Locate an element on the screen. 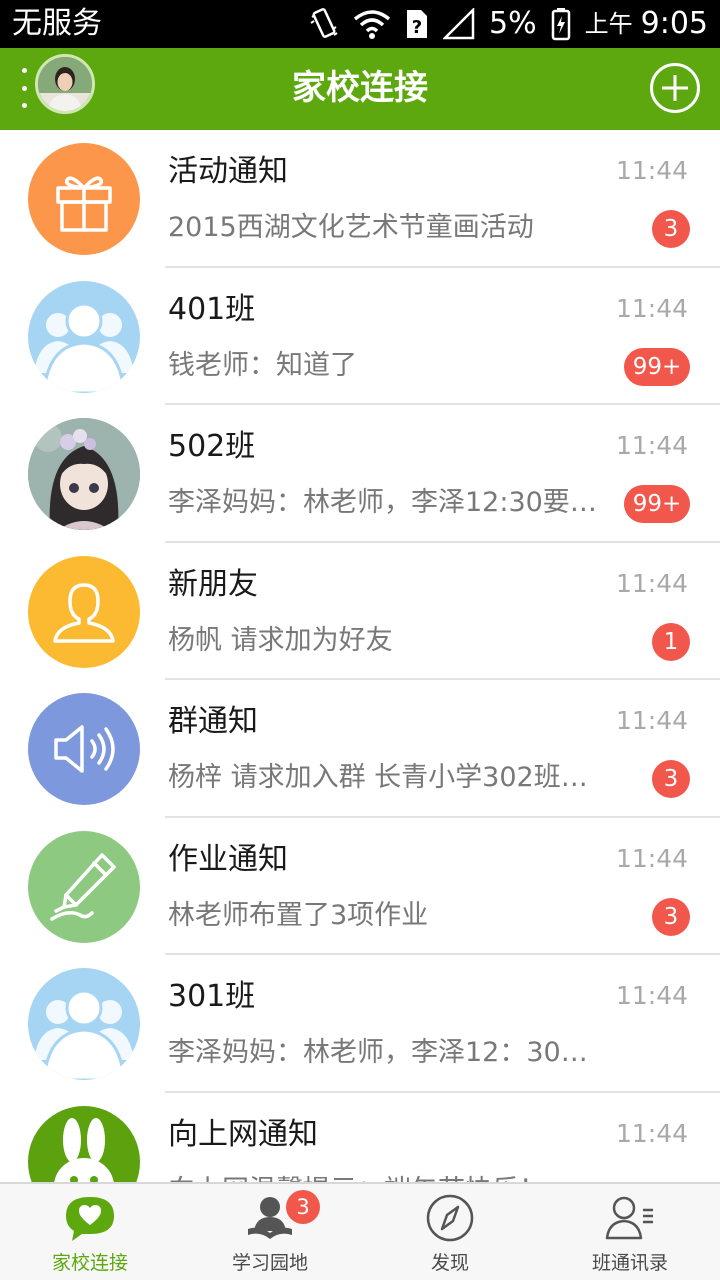 Image resolution: width=720 pixels, height=1280 pixels. conversation-item: 301班 11:44 李泽妈妈：林老师，李泽12：30要请假 is located at coordinates (360, 1024).